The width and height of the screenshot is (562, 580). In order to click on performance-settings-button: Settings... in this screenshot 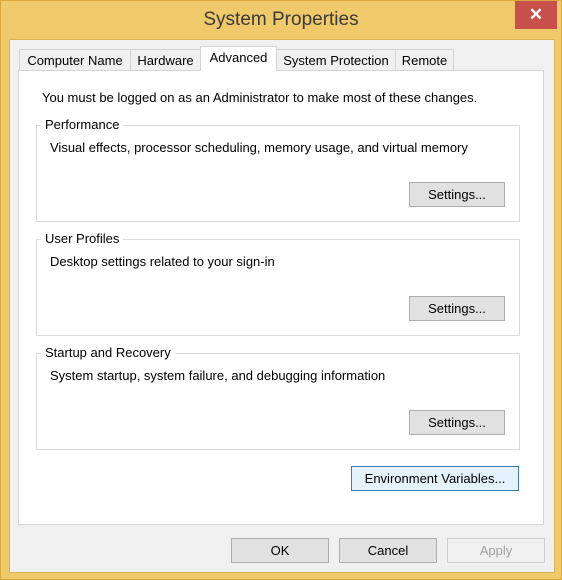, I will do `click(457, 194)`.